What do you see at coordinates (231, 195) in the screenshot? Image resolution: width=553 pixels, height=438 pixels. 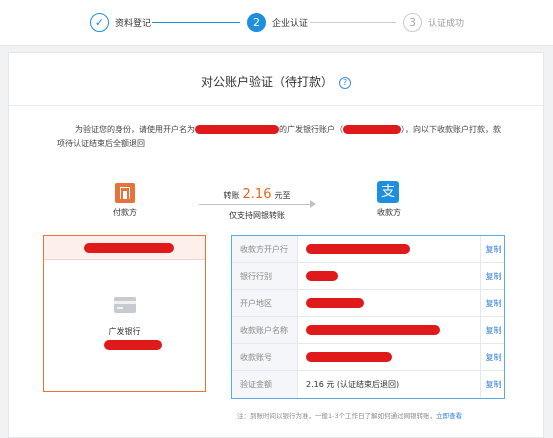 I see `transfer-prefix: 转账` at bounding box center [231, 195].